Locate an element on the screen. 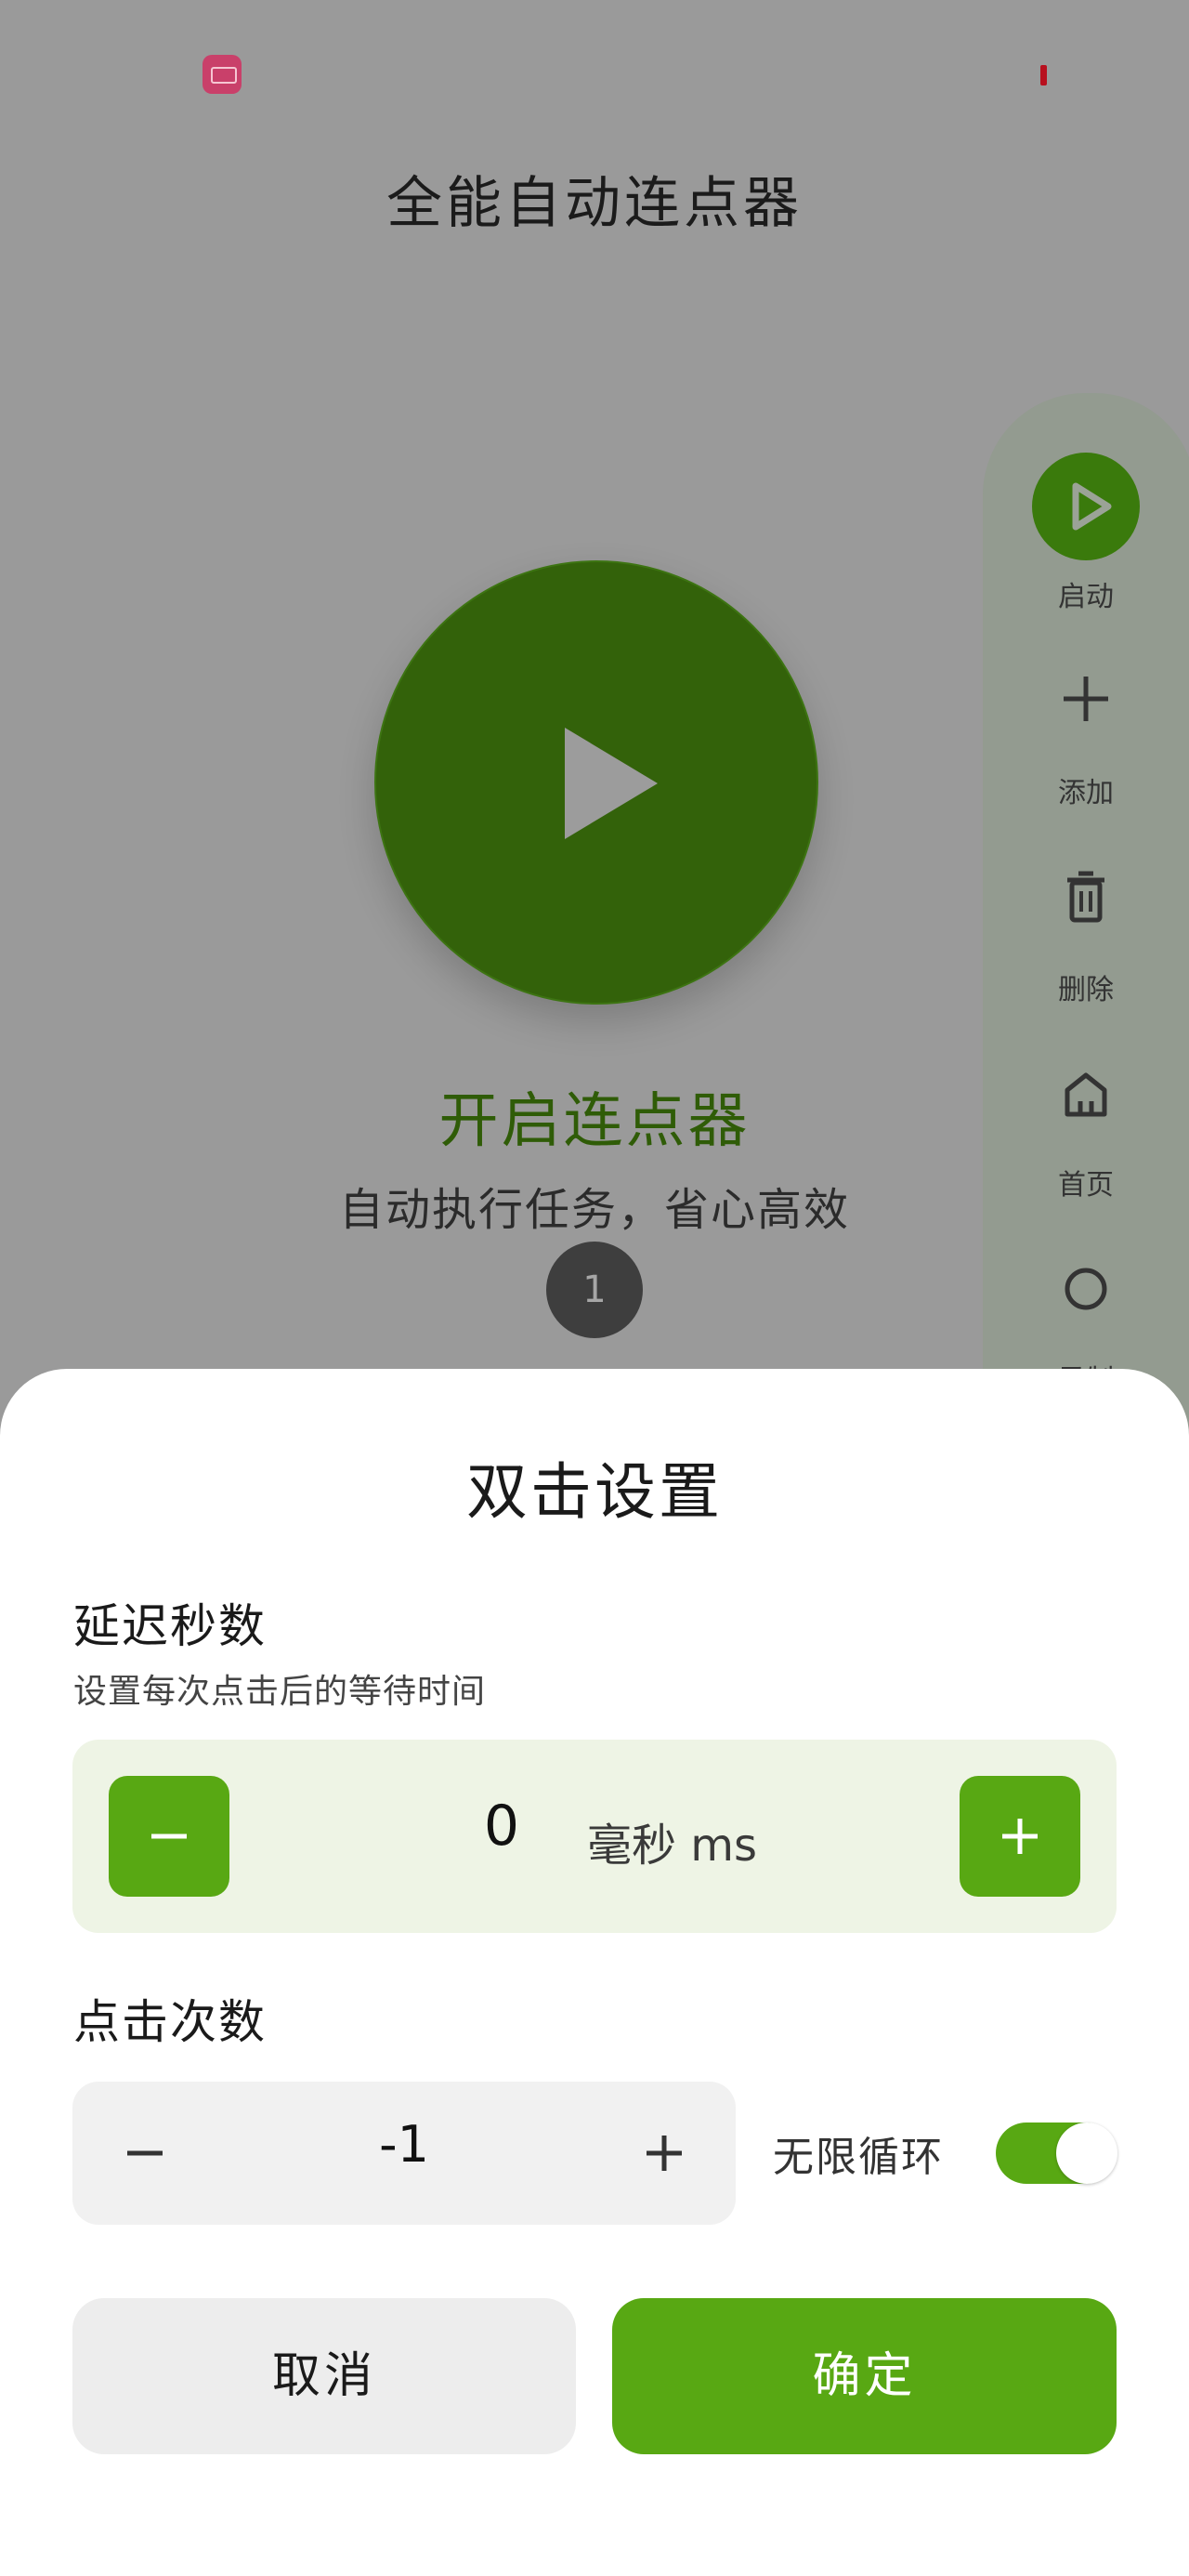  delay-increase-button is located at coordinates (1020, 1836).